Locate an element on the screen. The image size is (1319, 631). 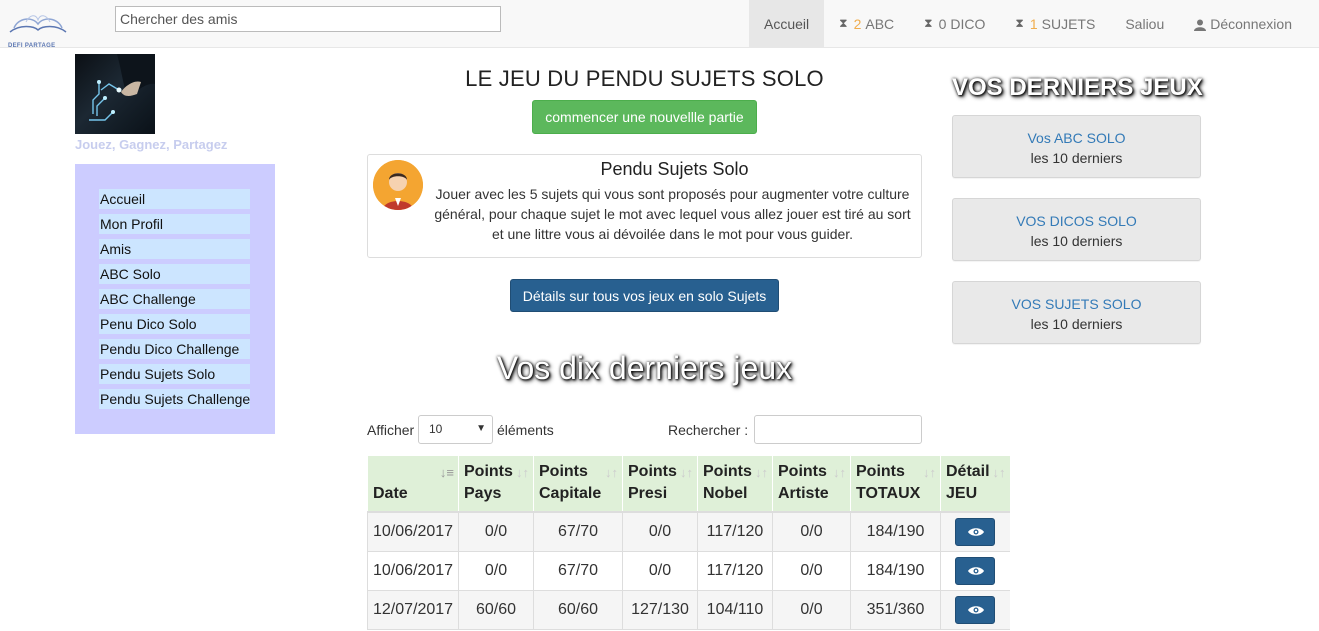
nav-sujets-label: SUJETS is located at coordinates (1068, 23).